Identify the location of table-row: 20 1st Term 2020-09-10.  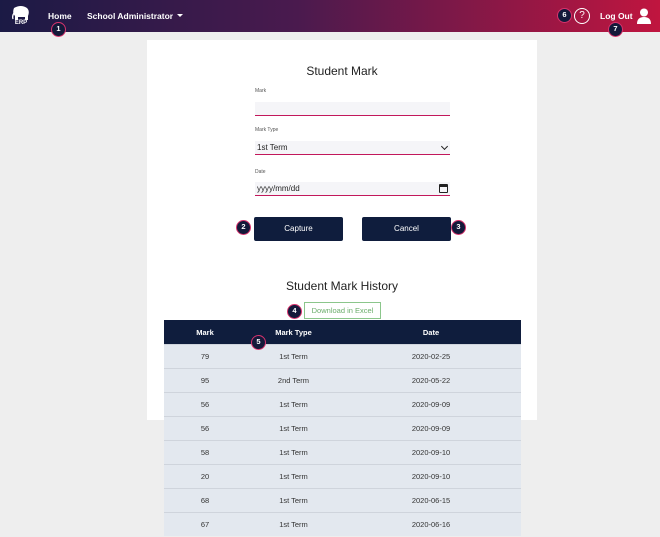
(342, 476).